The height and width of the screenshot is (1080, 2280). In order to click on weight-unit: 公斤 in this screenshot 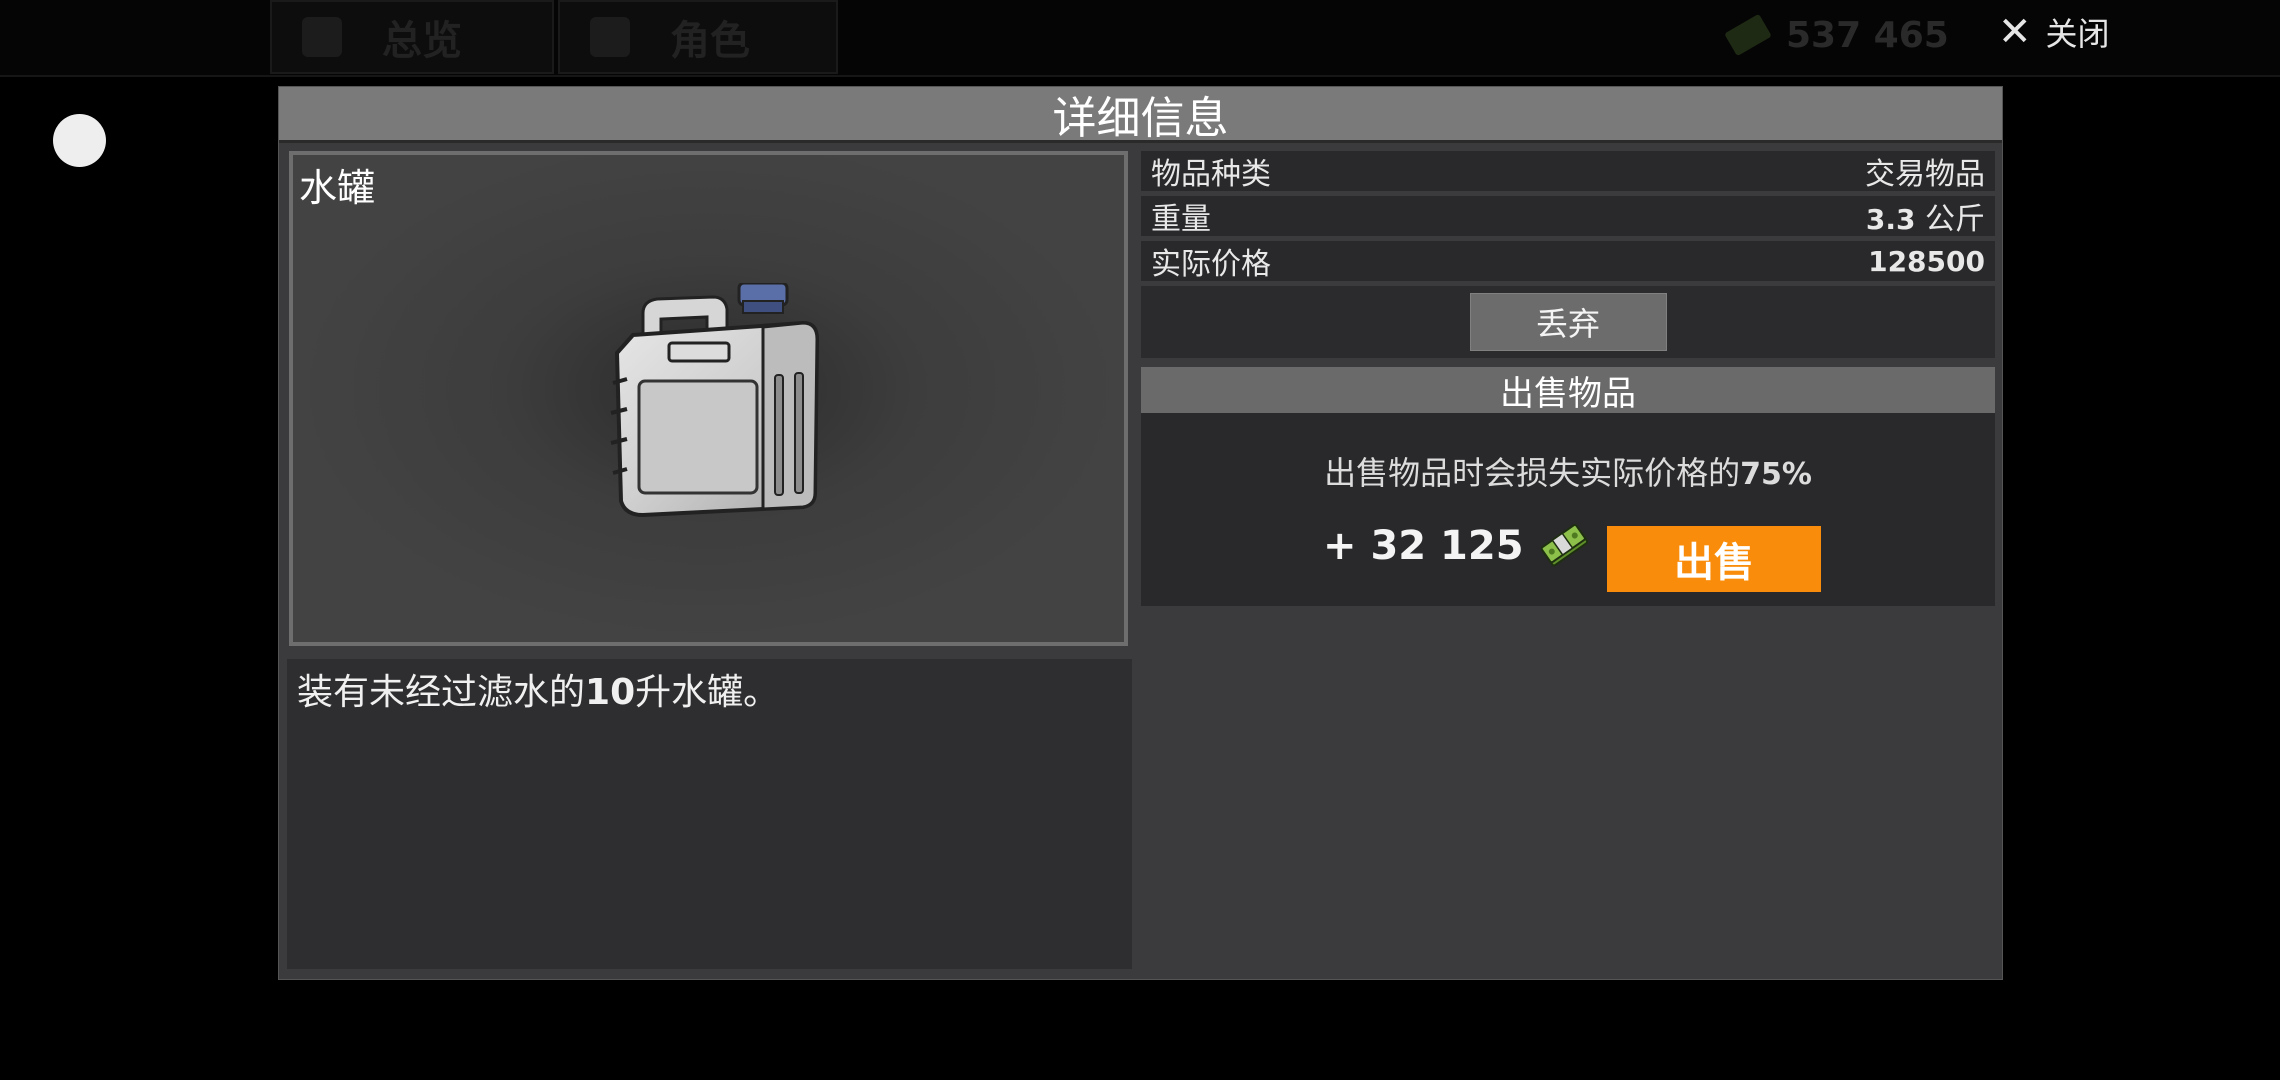, I will do `click(1955, 219)`.